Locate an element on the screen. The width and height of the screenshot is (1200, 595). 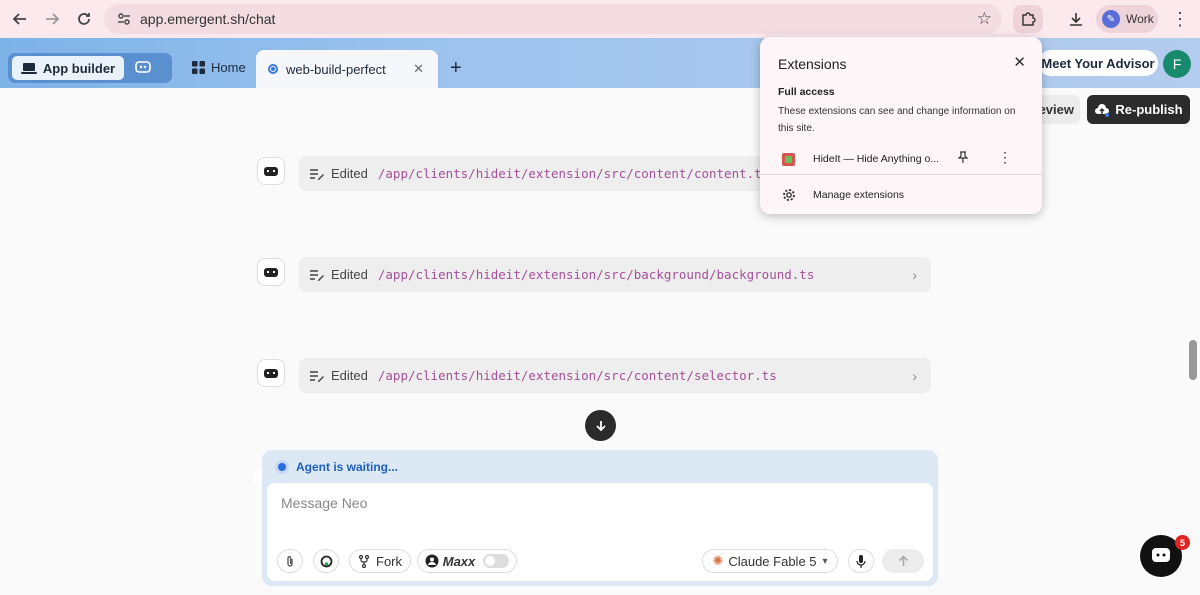
model-label: Claude Fable 5 is located at coordinates (772, 561).